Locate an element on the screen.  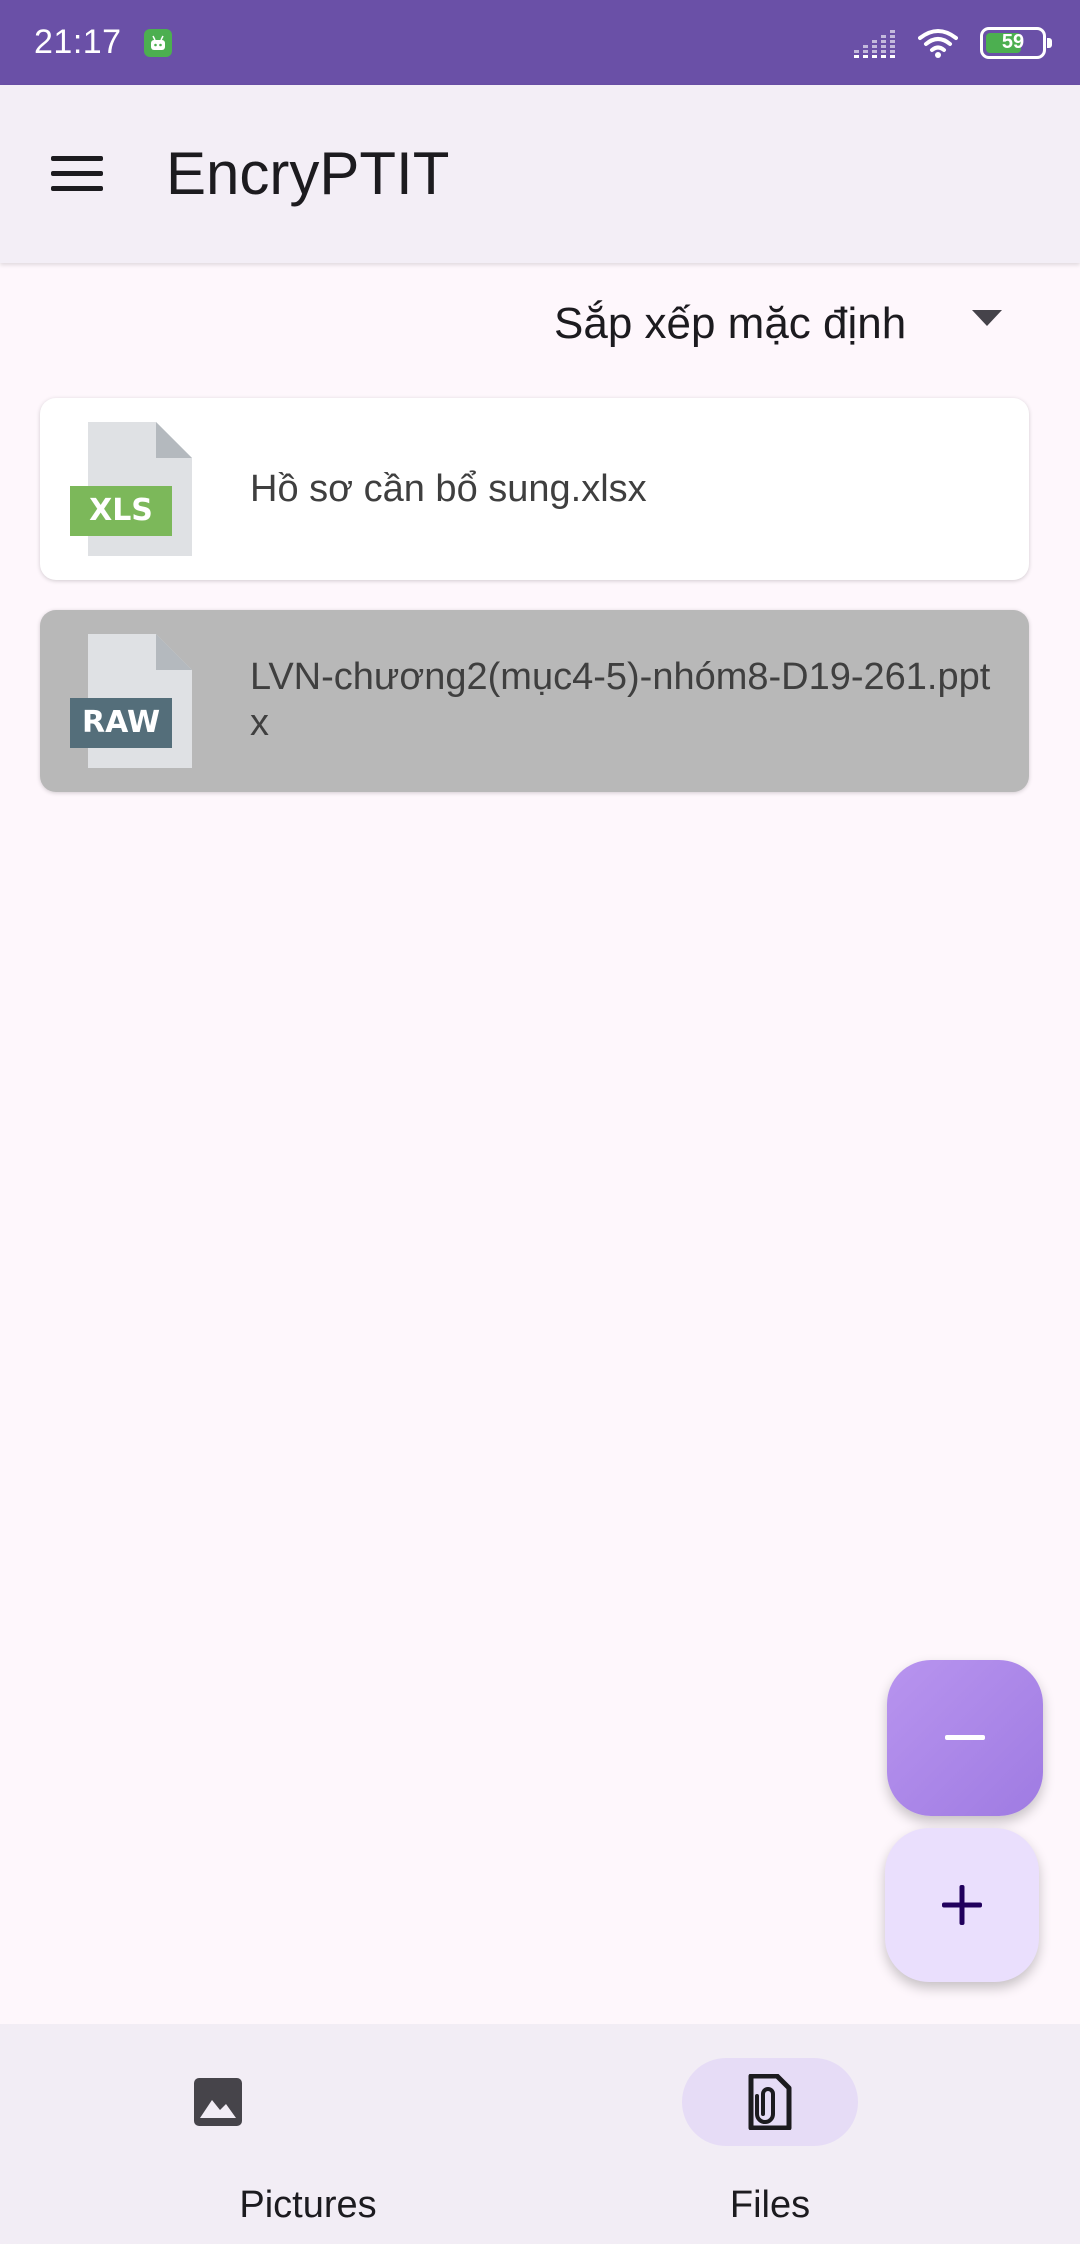
menu-button is located at coordinates (77, 174).